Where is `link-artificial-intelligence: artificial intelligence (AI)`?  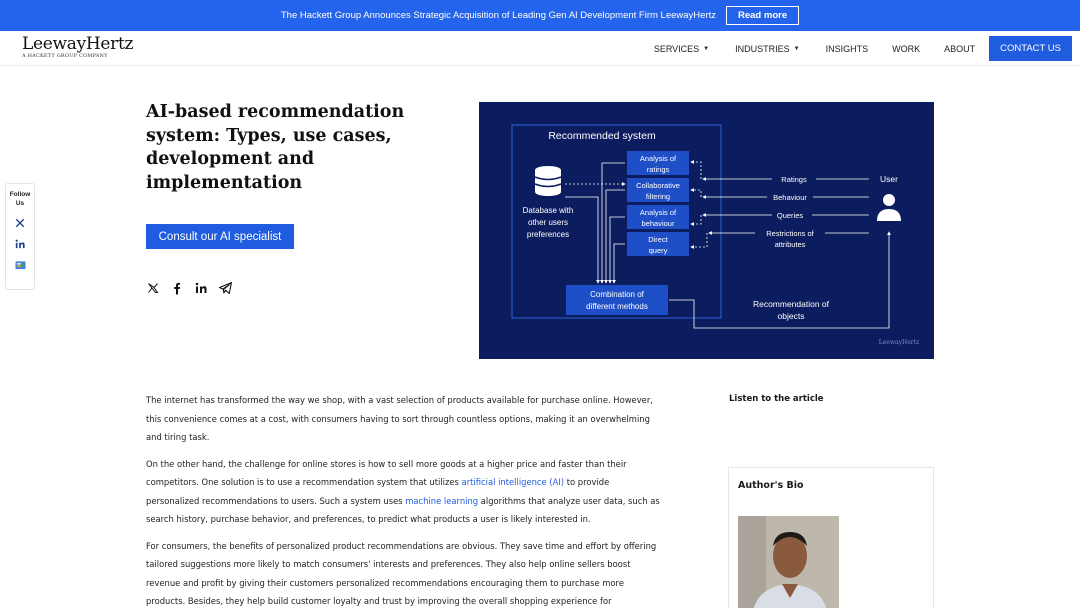
link-artificial-intelligence: artificial intelligence (AI) is located at coordinates (513, 482).